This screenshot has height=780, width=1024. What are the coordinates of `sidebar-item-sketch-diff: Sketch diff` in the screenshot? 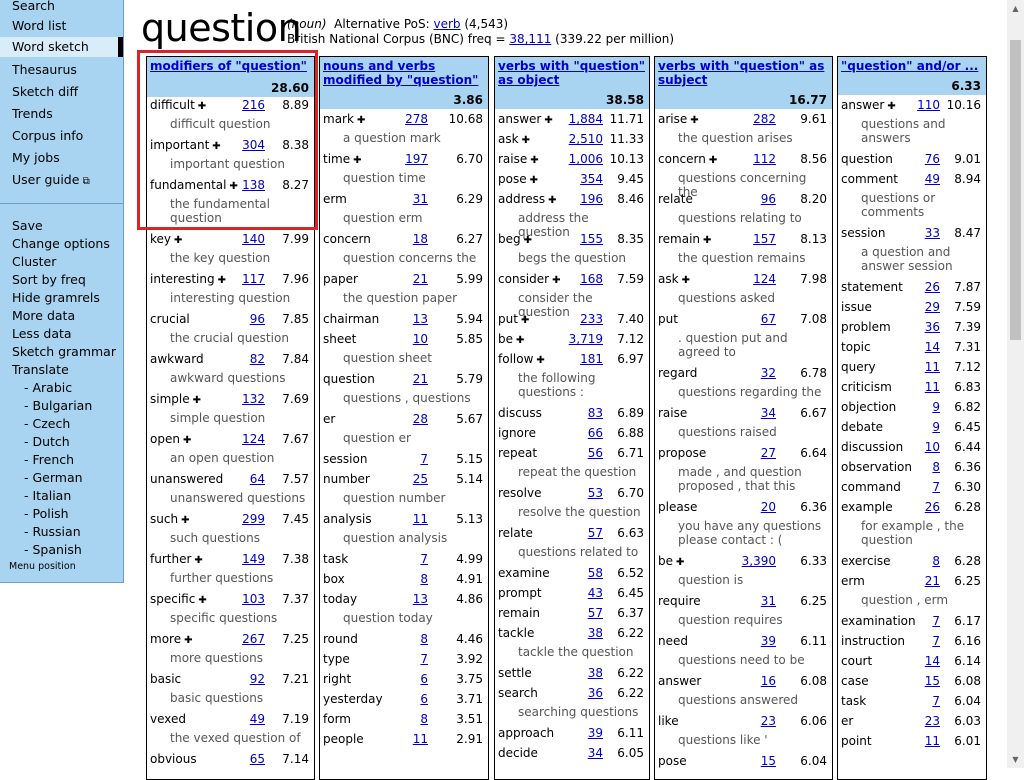 It's located at (45, 91).